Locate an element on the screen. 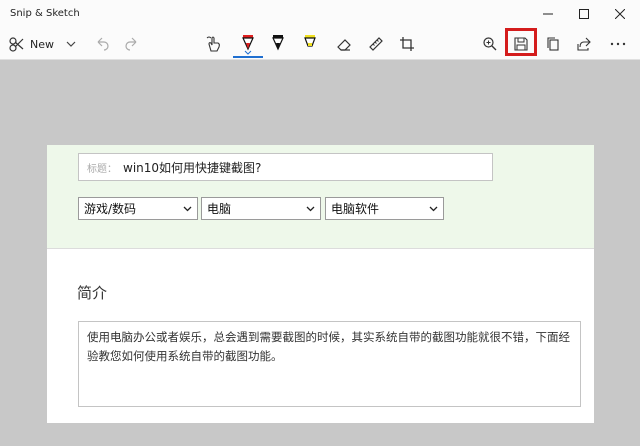  new-snip-button: New is located at coordinates (45, 44).